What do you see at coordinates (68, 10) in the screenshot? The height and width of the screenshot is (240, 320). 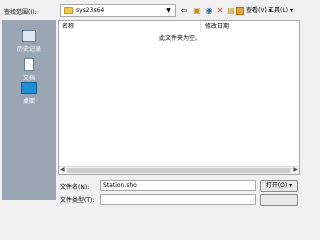 I see `folder-icon` at bounding box center [68, 10].